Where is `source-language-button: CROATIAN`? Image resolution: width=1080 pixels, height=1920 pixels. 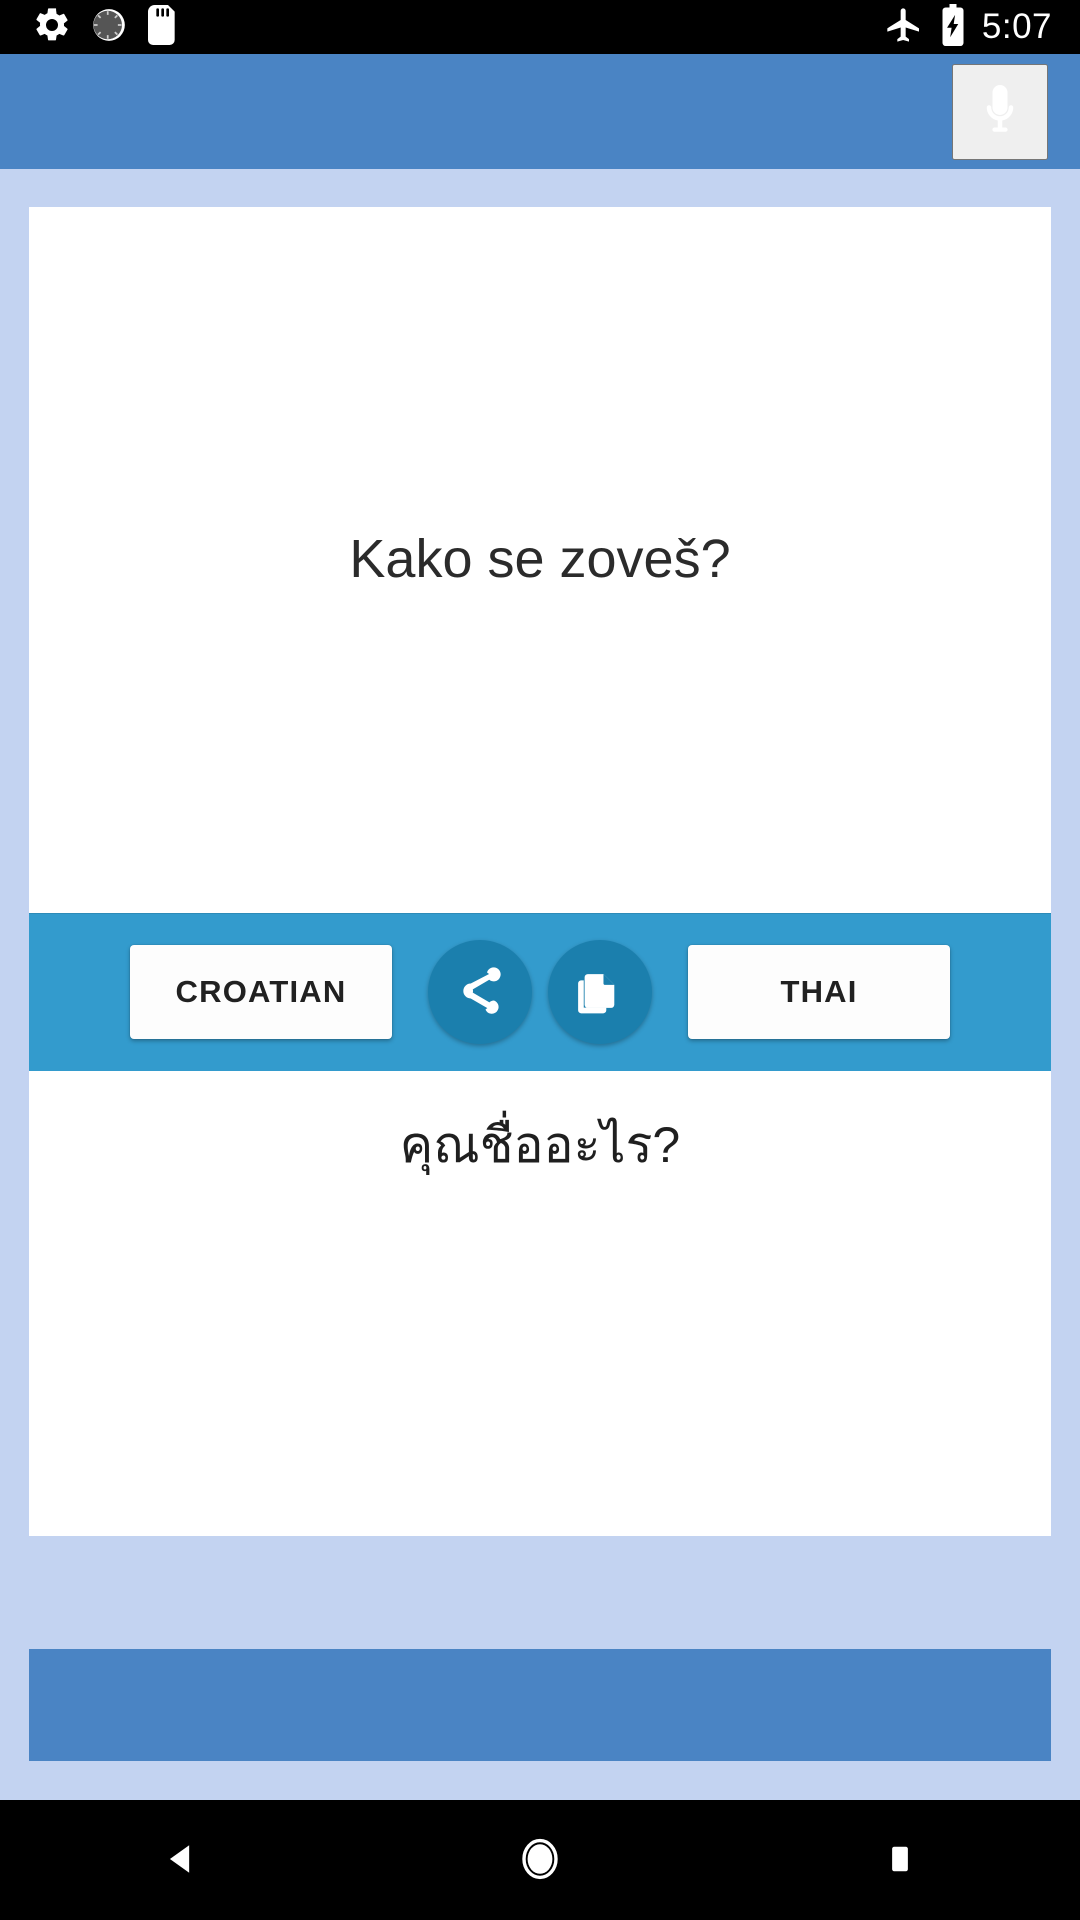 source-language-button: CROATIAN is located at coordinates (261, 992).